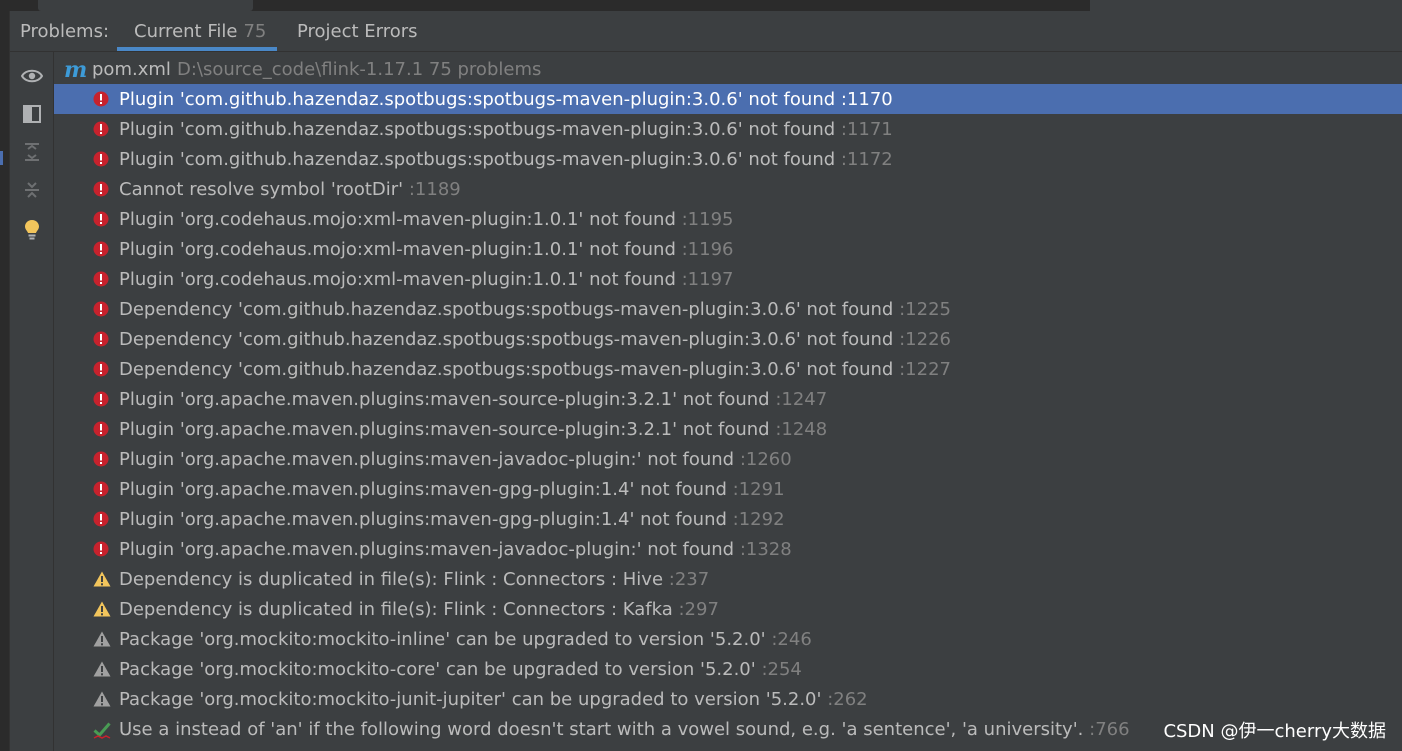 Image resolution: width=1402 pixels, height=751 pixels. I want to click on preview-pane-icon, so click(32, 114).